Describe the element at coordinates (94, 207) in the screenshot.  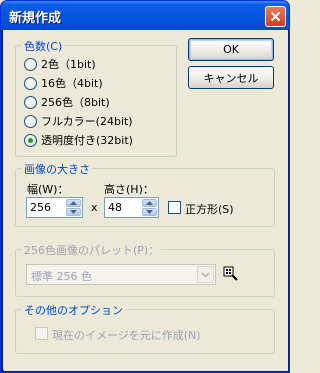
I see `times-sign: x` at that location.